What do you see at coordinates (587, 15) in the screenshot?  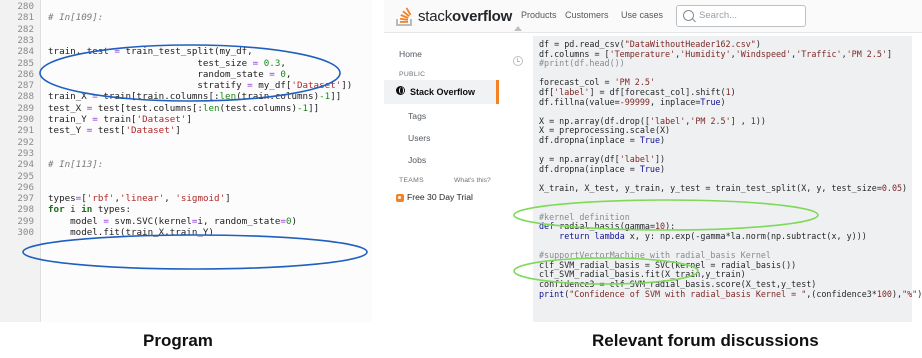 I see `nav-customers: Customers` at bounding box center [587, 15].